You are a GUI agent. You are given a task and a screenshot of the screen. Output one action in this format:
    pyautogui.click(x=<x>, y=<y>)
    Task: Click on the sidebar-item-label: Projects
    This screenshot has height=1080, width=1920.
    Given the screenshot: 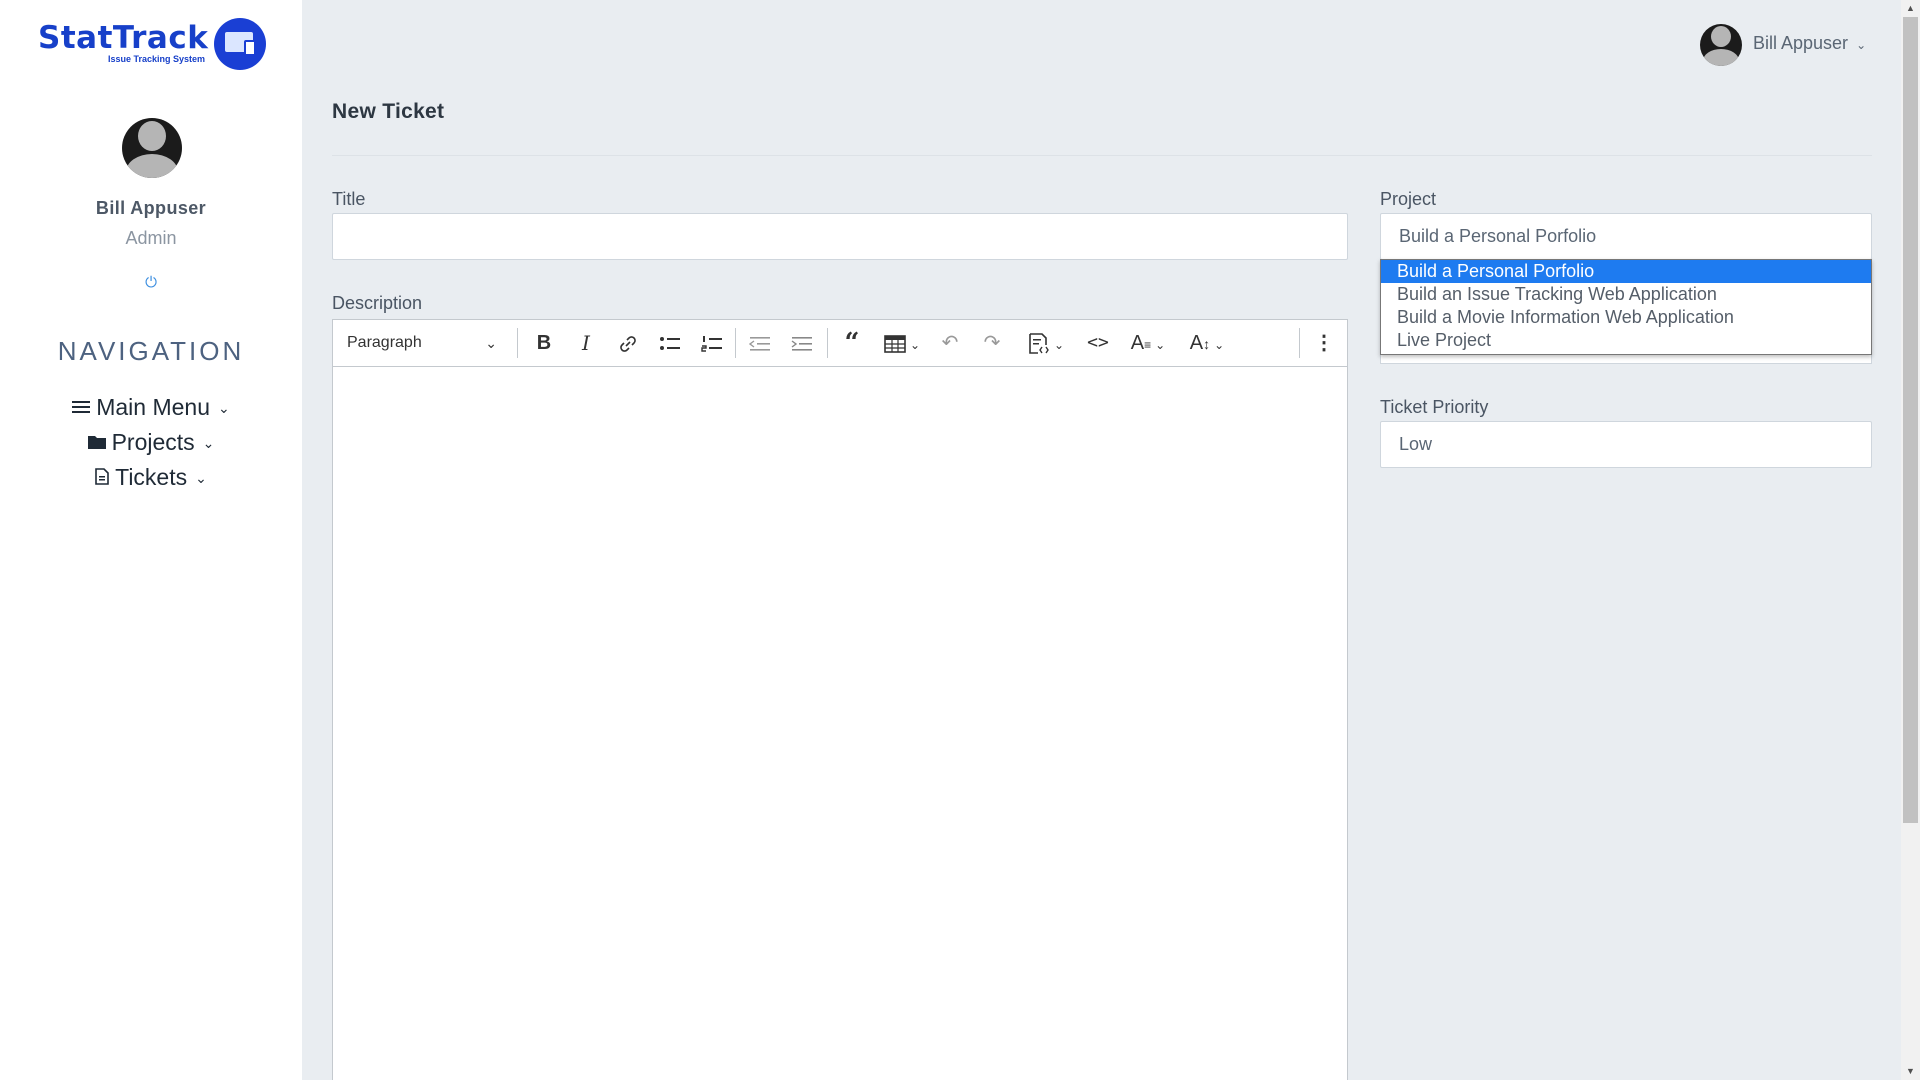 What is the action you would take?
    pyautogui.click(x=153, y=442)
    